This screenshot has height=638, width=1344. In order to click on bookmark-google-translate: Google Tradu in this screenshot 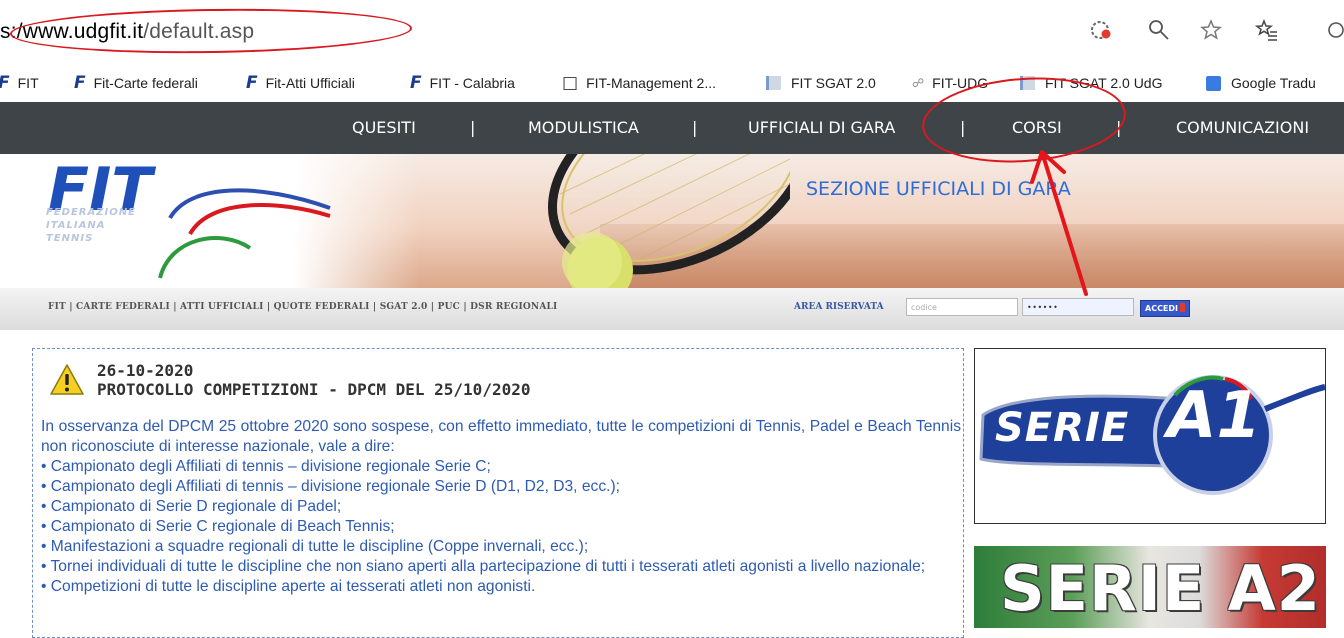, I will do `click(1261, 83)`.